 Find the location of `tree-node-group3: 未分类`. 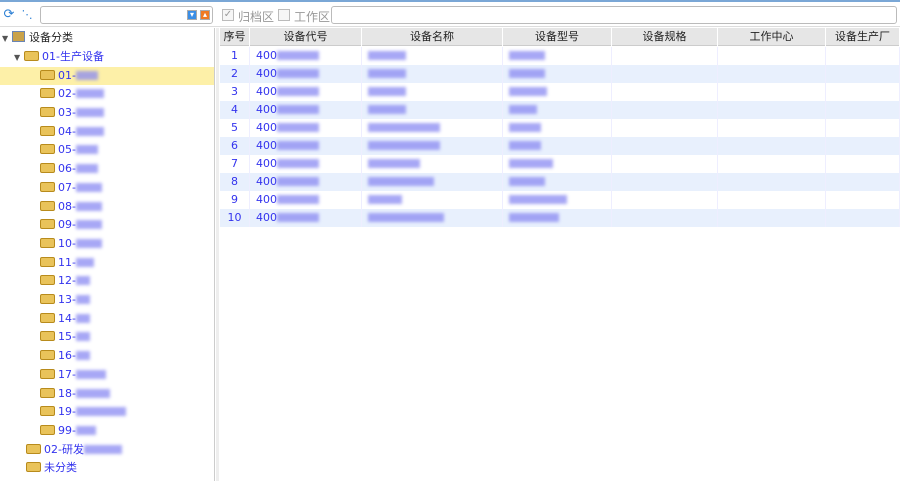

tree-node-group3: 未分类 is located at coordinates (51, 468).